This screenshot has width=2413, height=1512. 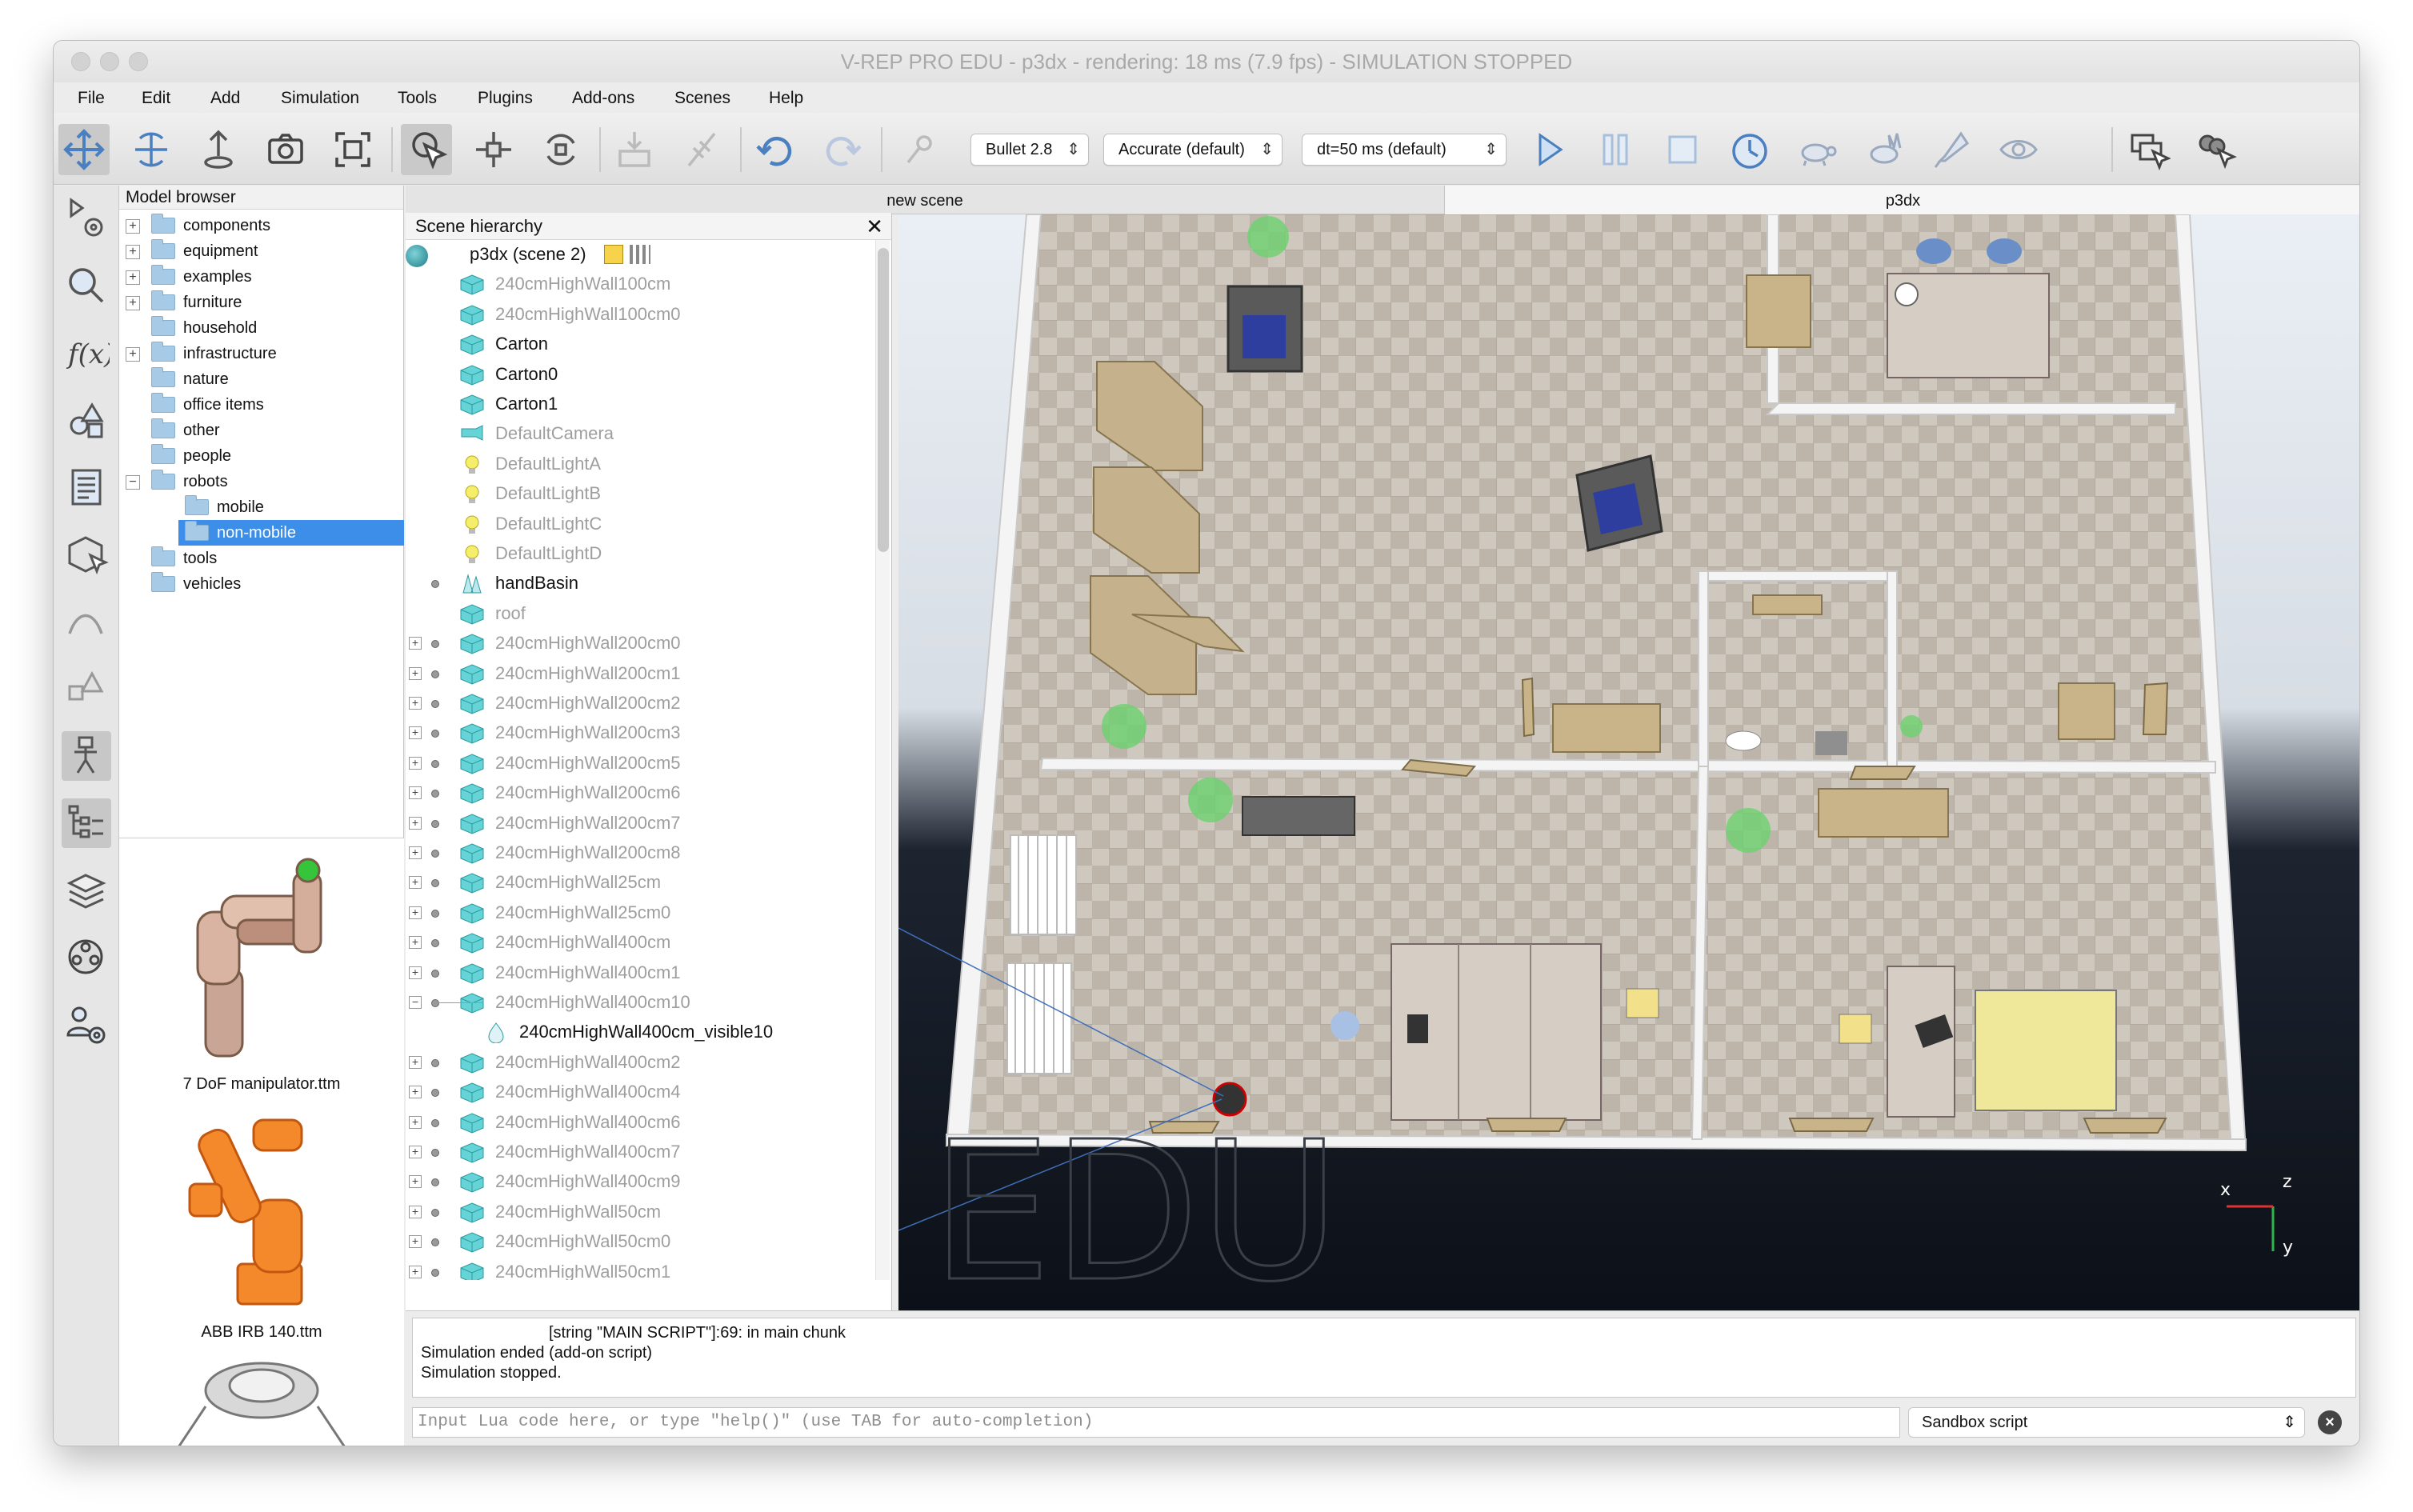 I want to click on visualization-toggle-button, so click(x=2018, y=149).